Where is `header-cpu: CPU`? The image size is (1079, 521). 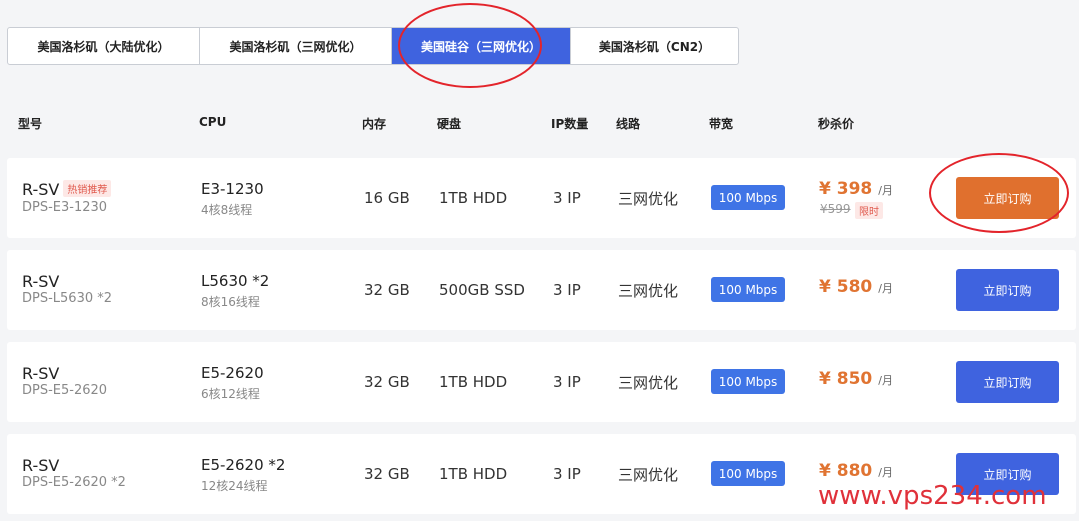 header-cpu: CPU is located at coordinates (213, 122).